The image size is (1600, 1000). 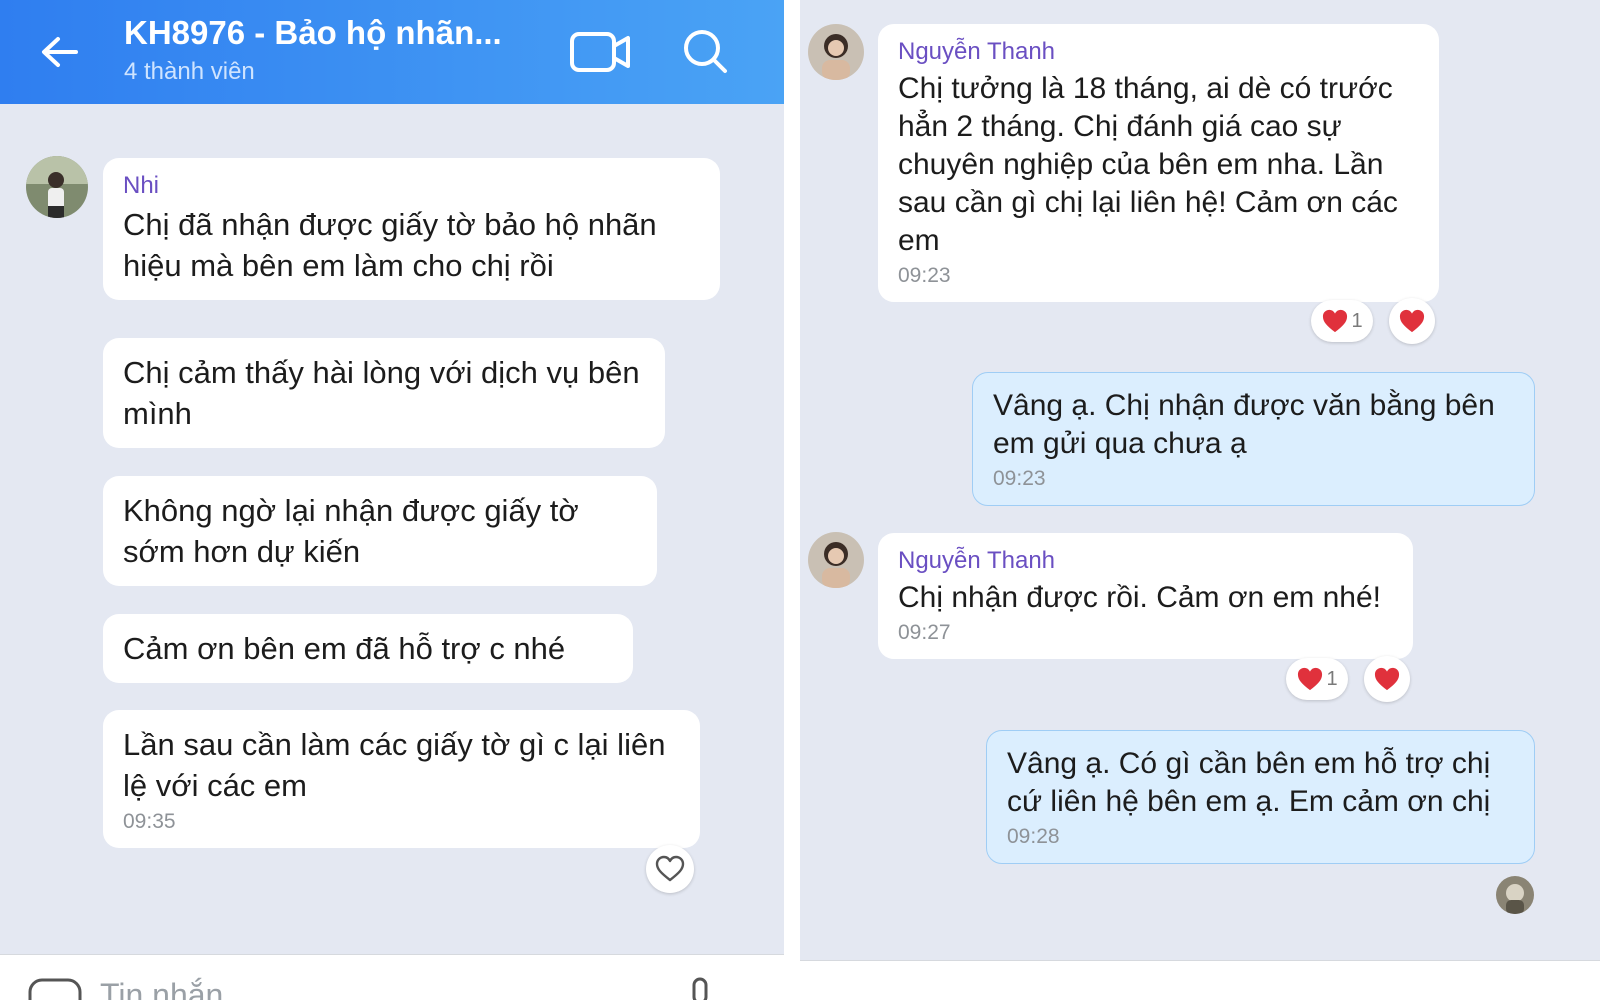 I want to click on search-button, so click(x=705, y=51).